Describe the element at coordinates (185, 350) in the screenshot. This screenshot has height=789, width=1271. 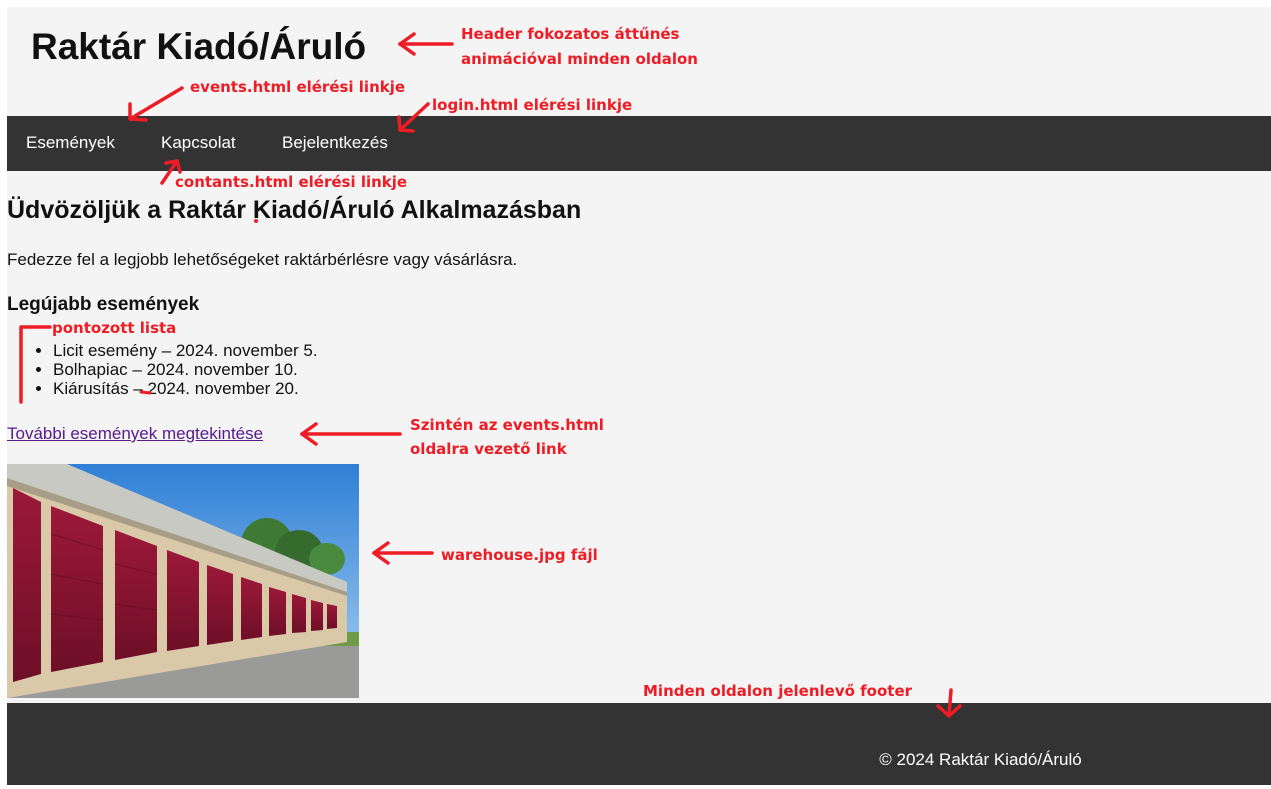
I see `list-item: Licit esemény – 2024. november 5.` at that location.